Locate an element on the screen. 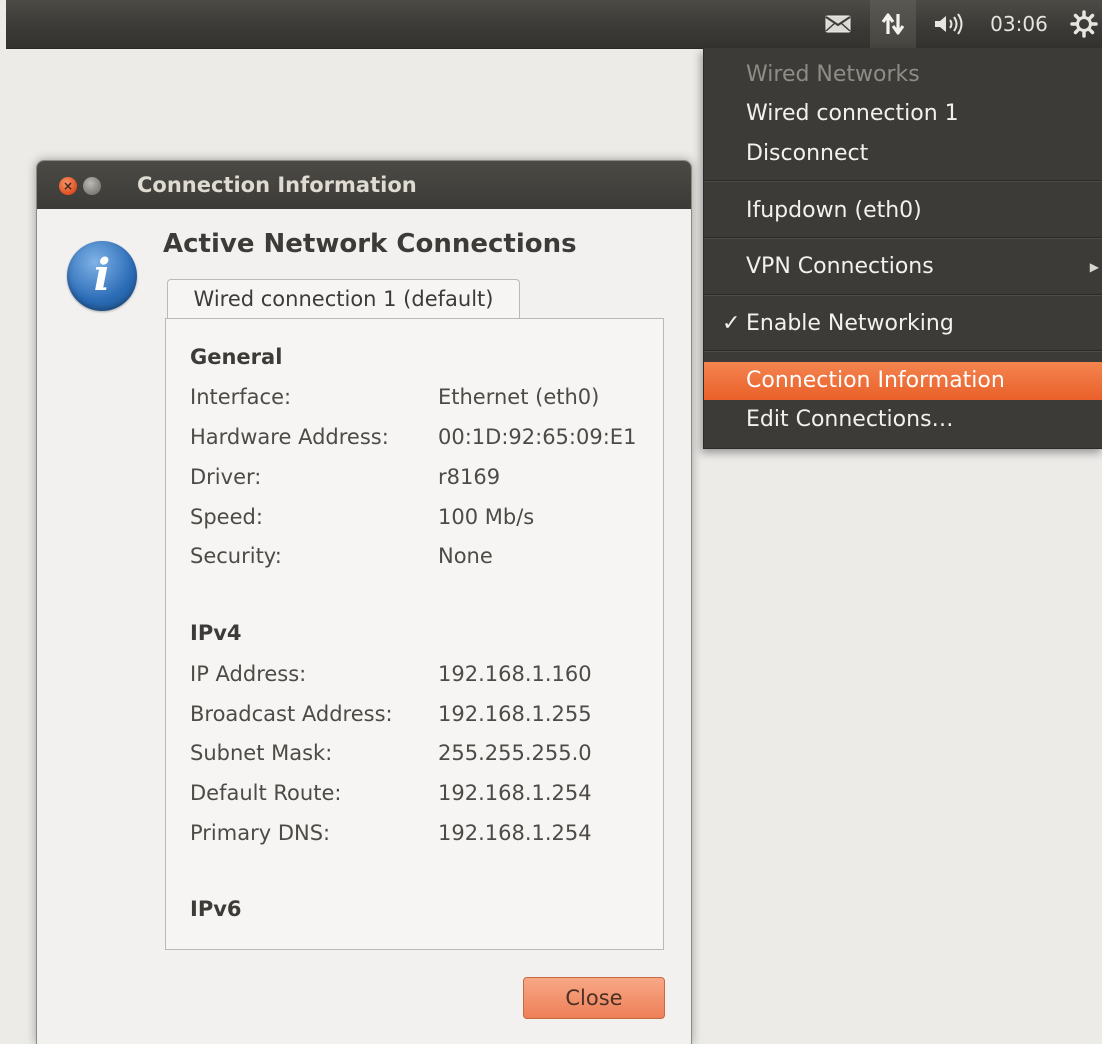 The width and height of the screenshot is (1102, 1044). menu-item-enable-networking: ✓ Enable Networking is located at coordinates (903, 324).